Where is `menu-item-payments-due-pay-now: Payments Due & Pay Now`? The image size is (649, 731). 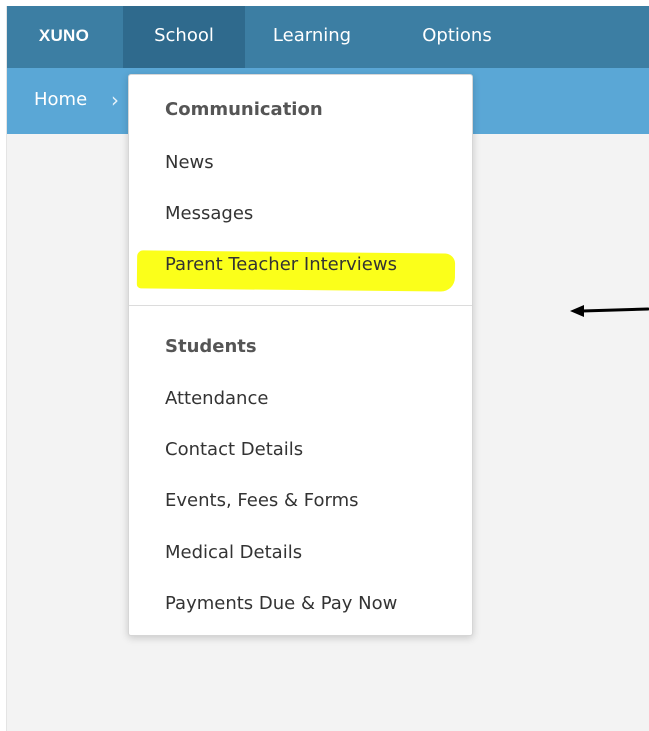
menu-item-payments-due-pay-now: Payments Due & Pay Now is located at coordinates (281, 604).